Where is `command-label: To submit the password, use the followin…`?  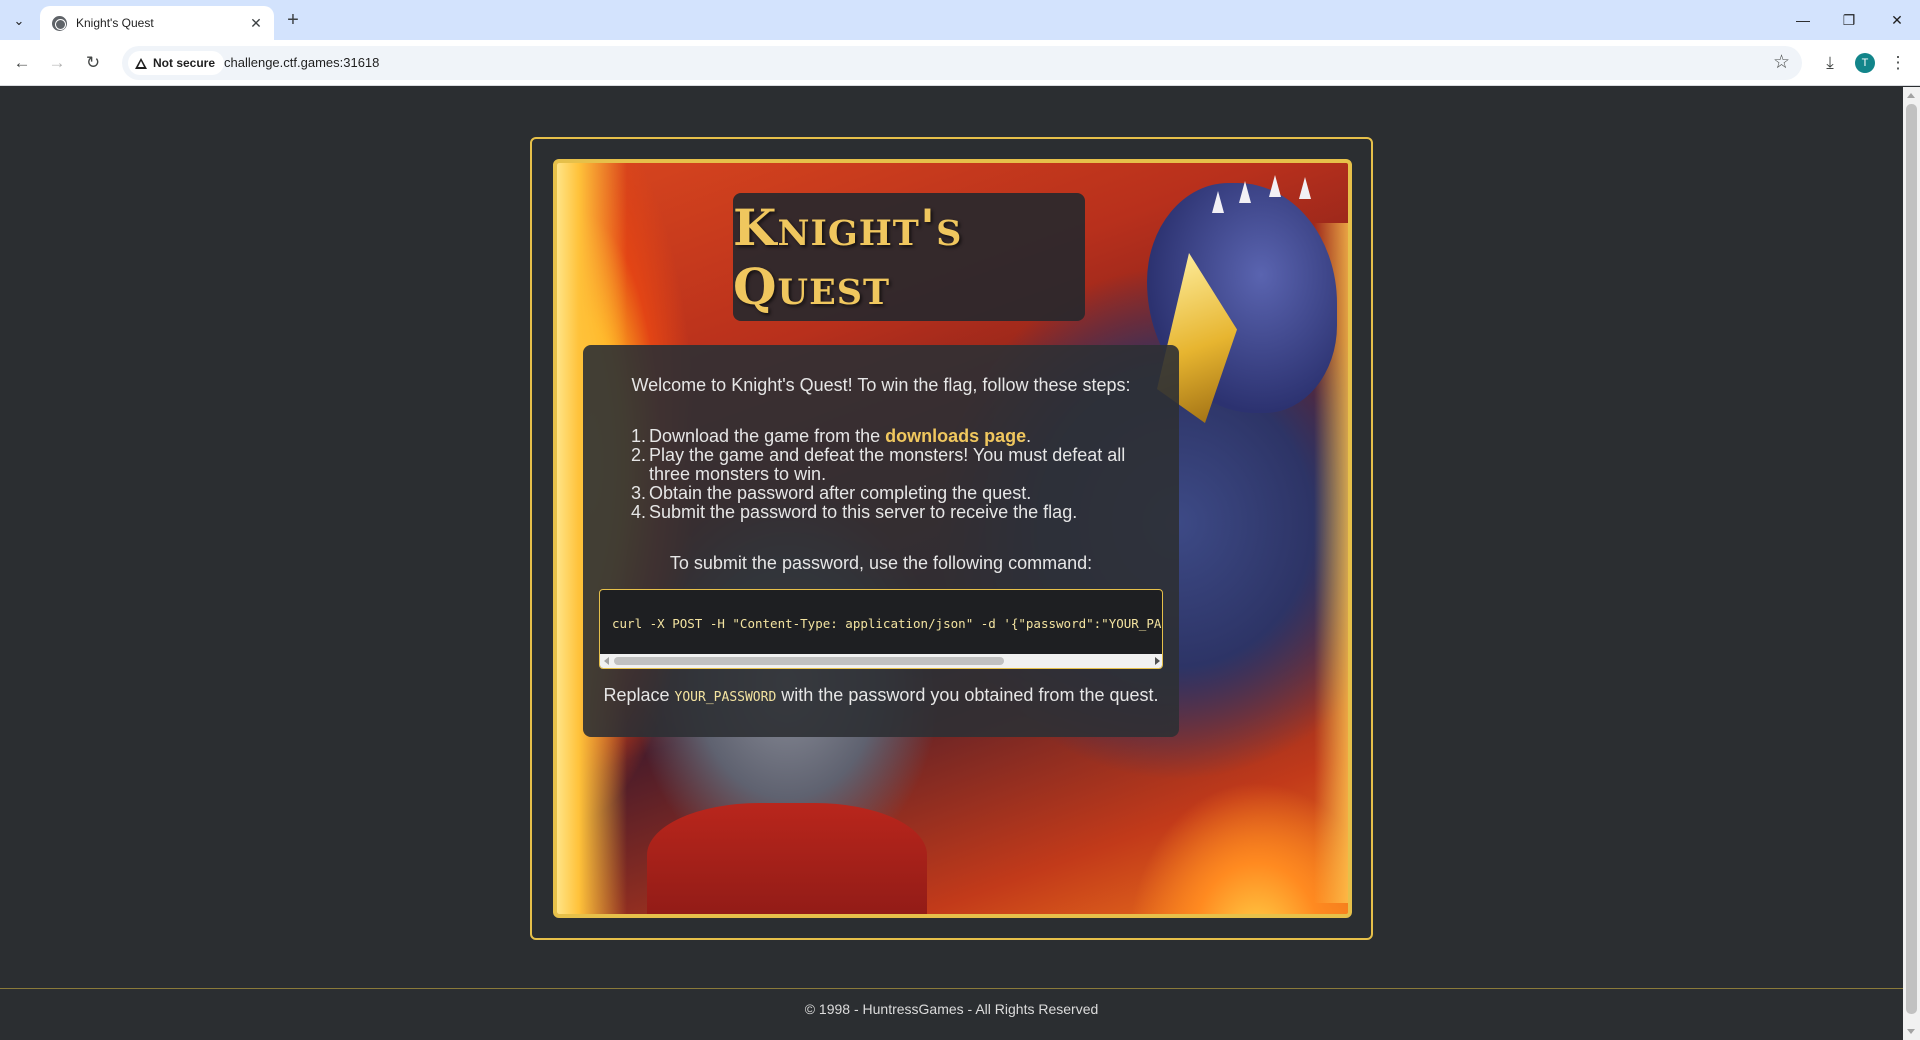
command-label: To submit the password, use the followin… is located at coordinates (881, 563).